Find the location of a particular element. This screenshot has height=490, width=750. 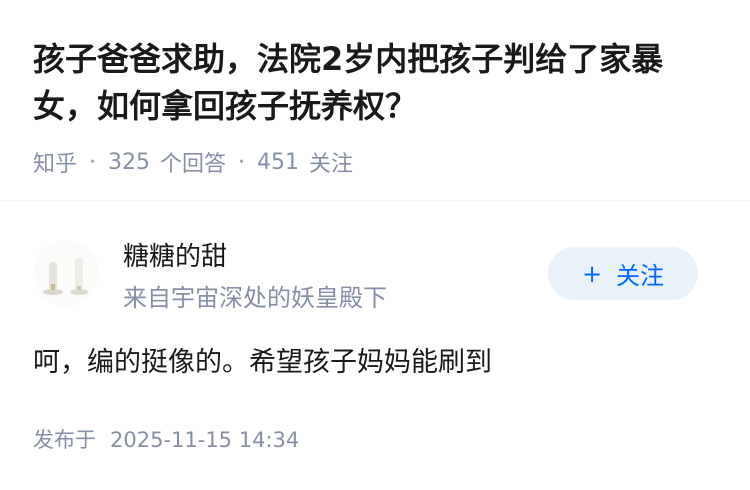

question-meta: 知乎 · 325 个回答 · 451 关注 is located at coordinates (193, 162).